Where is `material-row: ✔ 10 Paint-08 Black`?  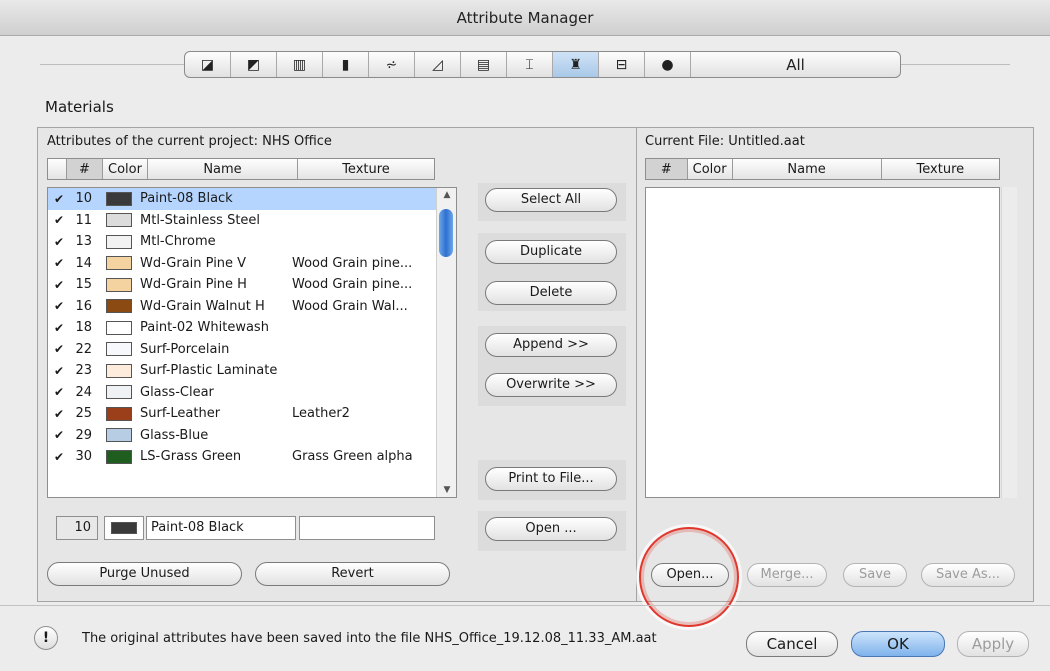
material-row: ✔ 10 Paint-08 Black is located at coordinates (252, 199).